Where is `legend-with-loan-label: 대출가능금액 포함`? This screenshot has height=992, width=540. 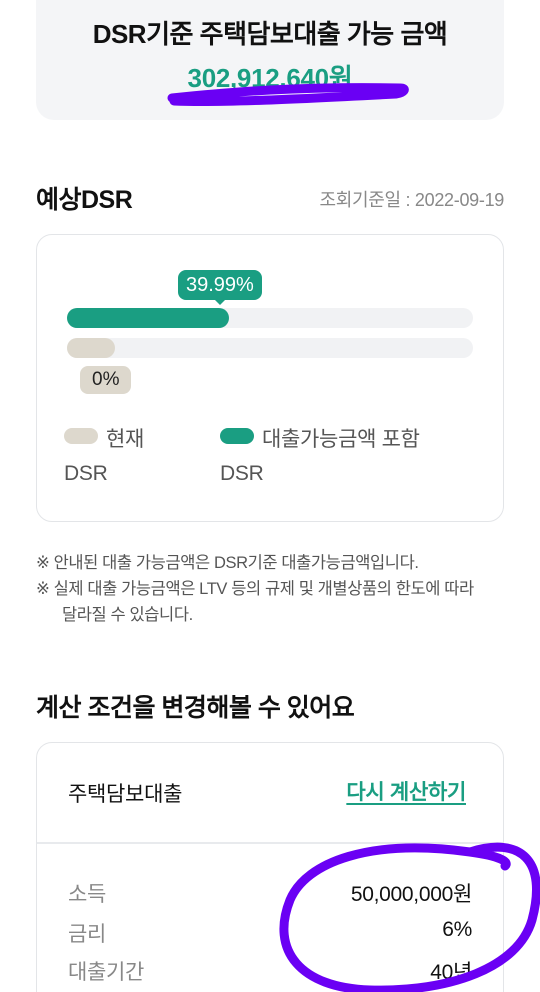 legend-with-loan-label: 대출가능금액 포함 is located at coordinates (341, 439).